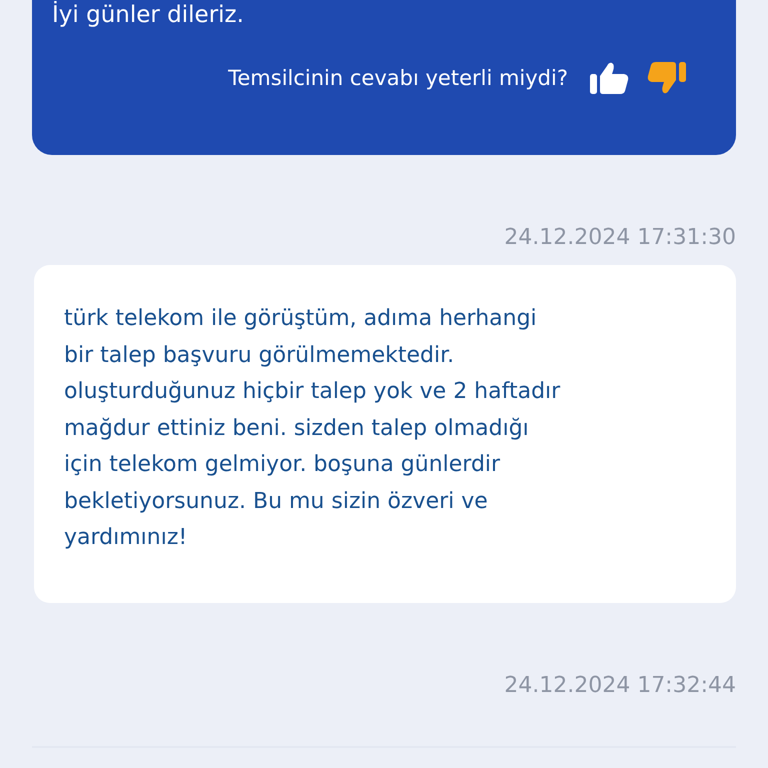 Image resolution: width=768 pixels, height=768 pixels. I want to click on message-timestamp: 24.12.2024 17:32:44, so click(619, 686).